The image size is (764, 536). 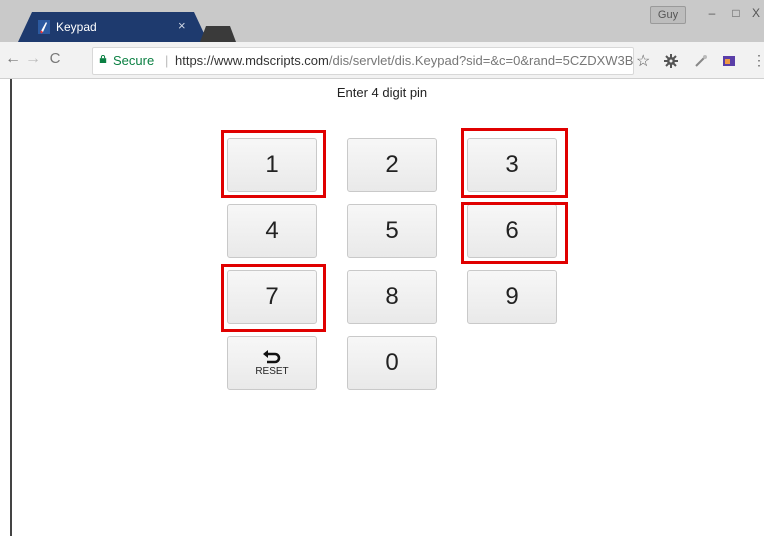 I want to click on close-icon: X, so click(x=755, y=13).